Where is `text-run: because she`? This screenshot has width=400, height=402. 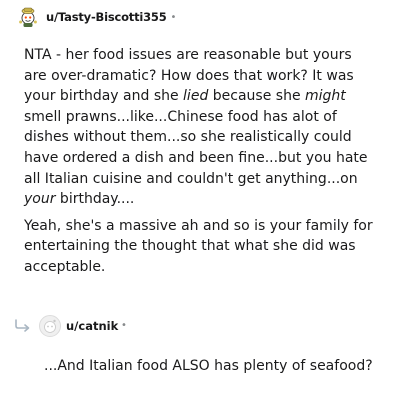
text-run: because she is located at coordinates (257, 96).